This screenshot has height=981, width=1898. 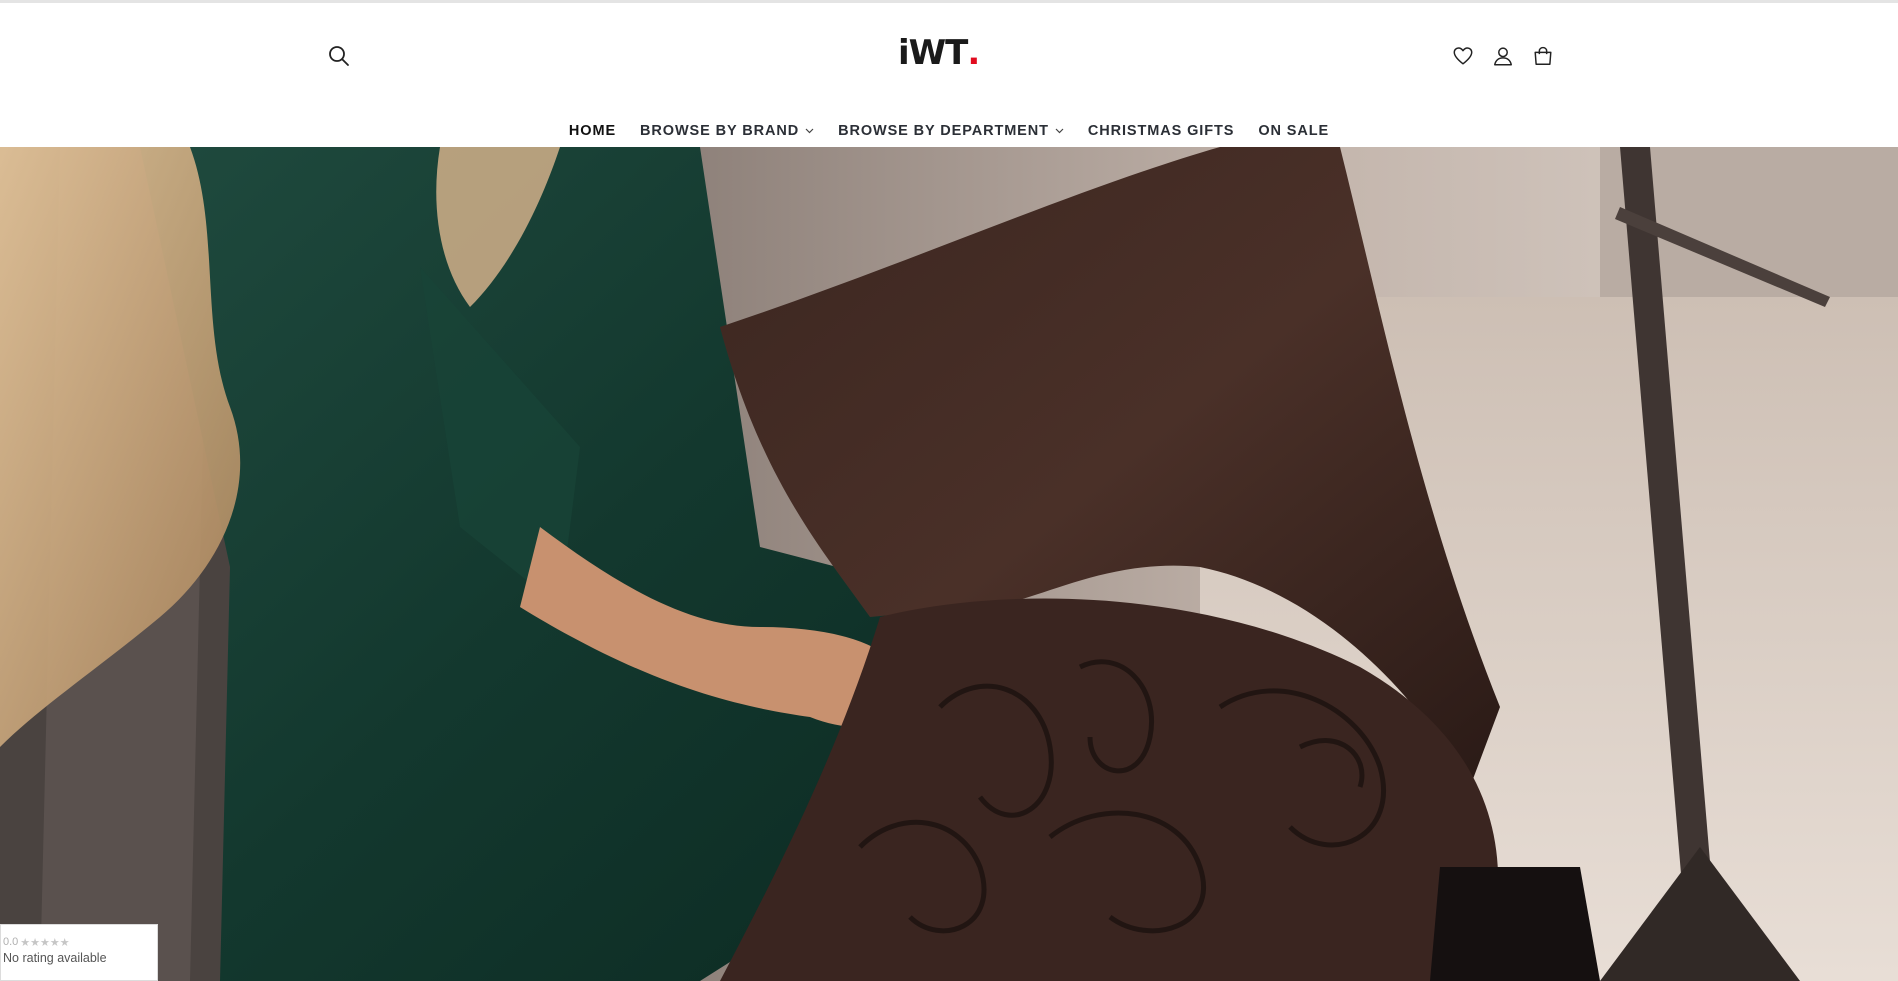 I want to click on nav-item-on-sale: ON SALE, so click(x=1293, y=131).